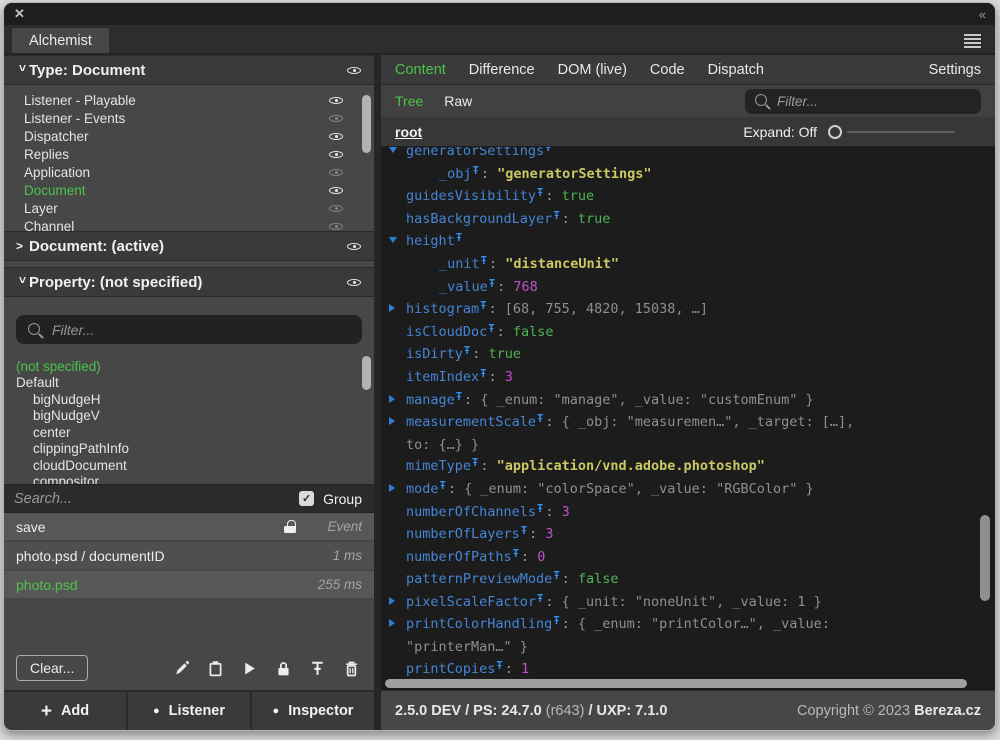  Describe the element at coordinates (692, 648) in the screenshot. I see `tree-line: "printerMan…" }` at that location.